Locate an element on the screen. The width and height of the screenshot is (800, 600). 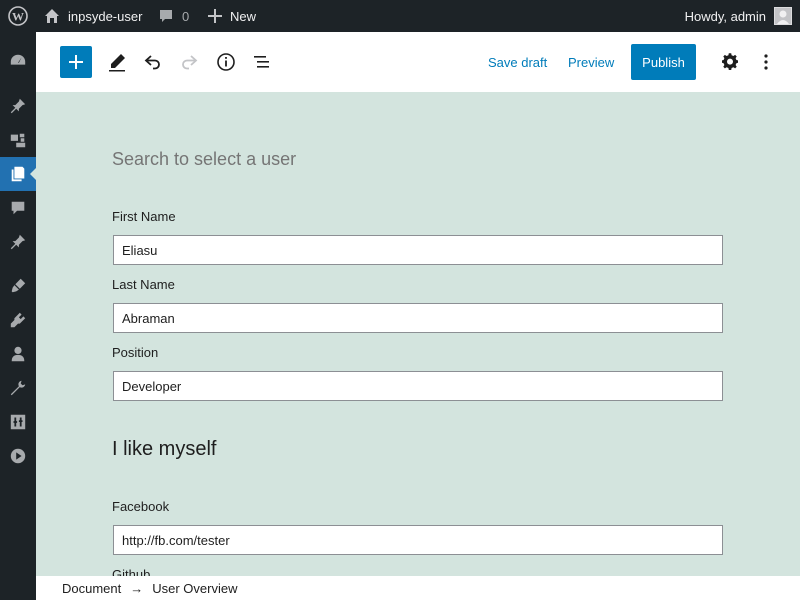
svg-text: W is located at coordinates (18, 17).